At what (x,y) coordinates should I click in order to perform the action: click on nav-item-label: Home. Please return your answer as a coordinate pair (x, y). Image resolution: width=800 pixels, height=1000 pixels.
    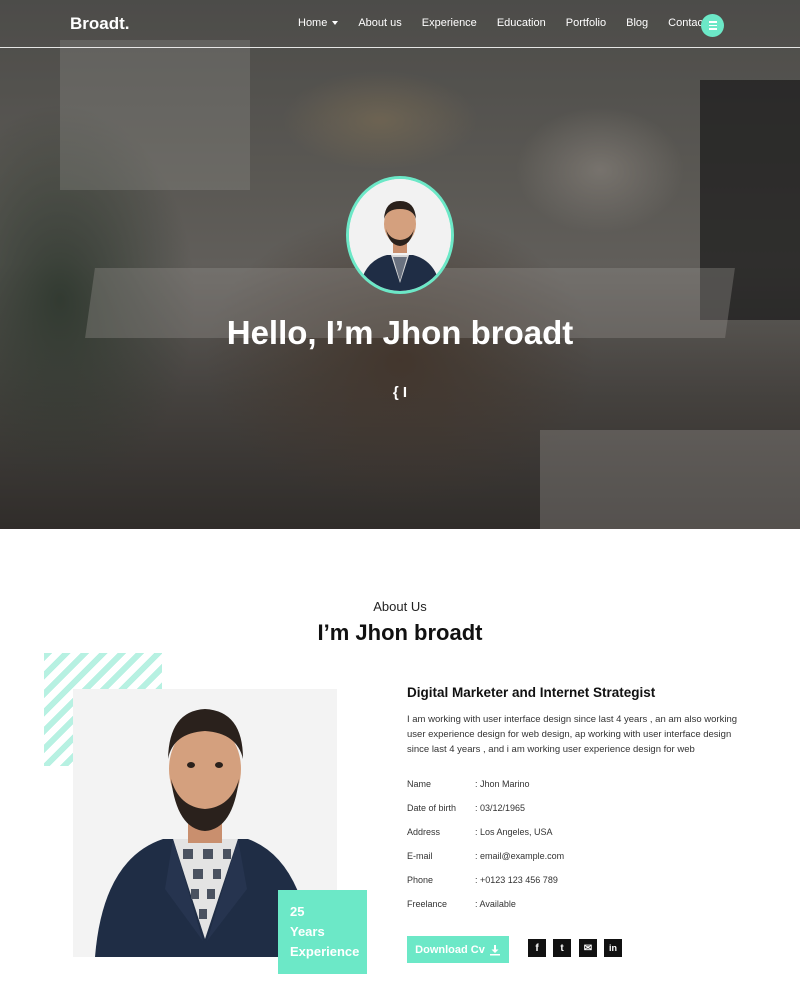
    Looking at the image, I should click on (313, 23).